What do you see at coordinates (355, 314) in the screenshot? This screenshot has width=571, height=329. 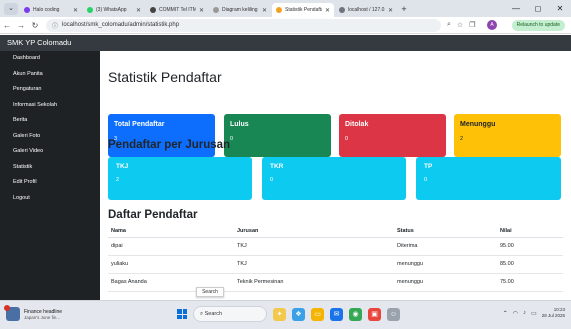 I see `chrome-browser-icon: ◉` at bounding box center [355, 314].